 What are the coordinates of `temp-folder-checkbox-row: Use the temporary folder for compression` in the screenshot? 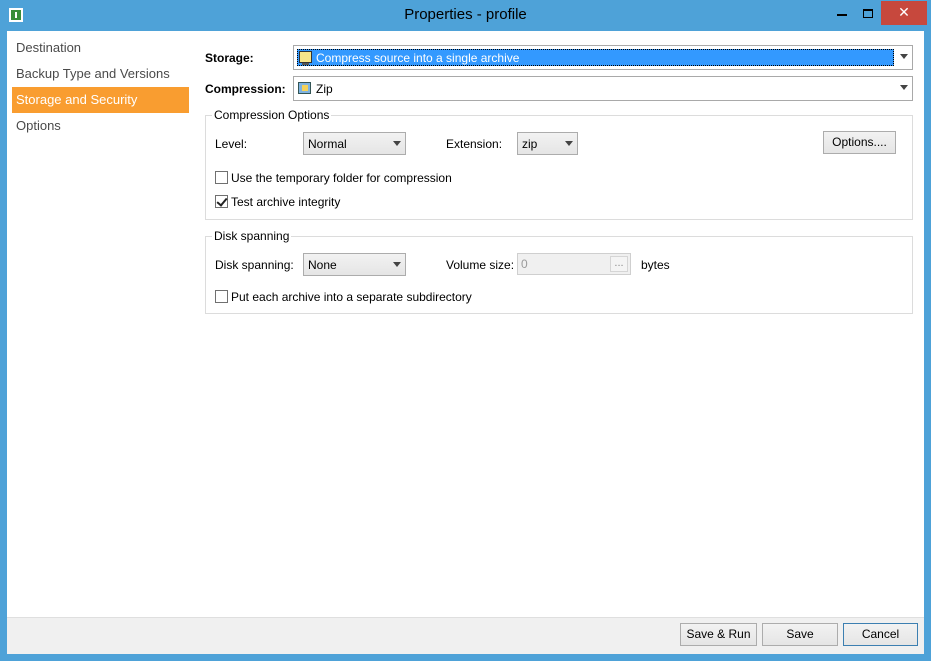 It's located at (365, 178).